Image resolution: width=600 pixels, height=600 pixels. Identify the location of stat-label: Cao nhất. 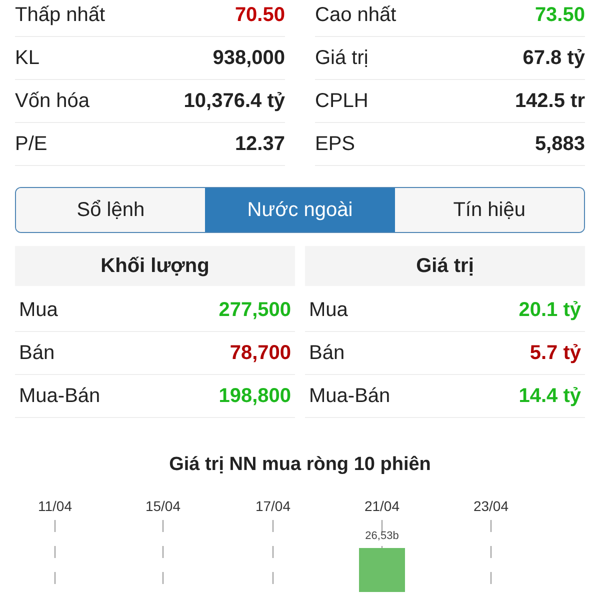
(355, 15).